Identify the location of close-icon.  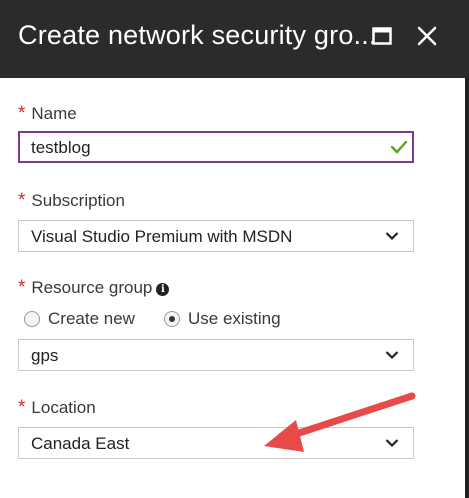
(427, 36).